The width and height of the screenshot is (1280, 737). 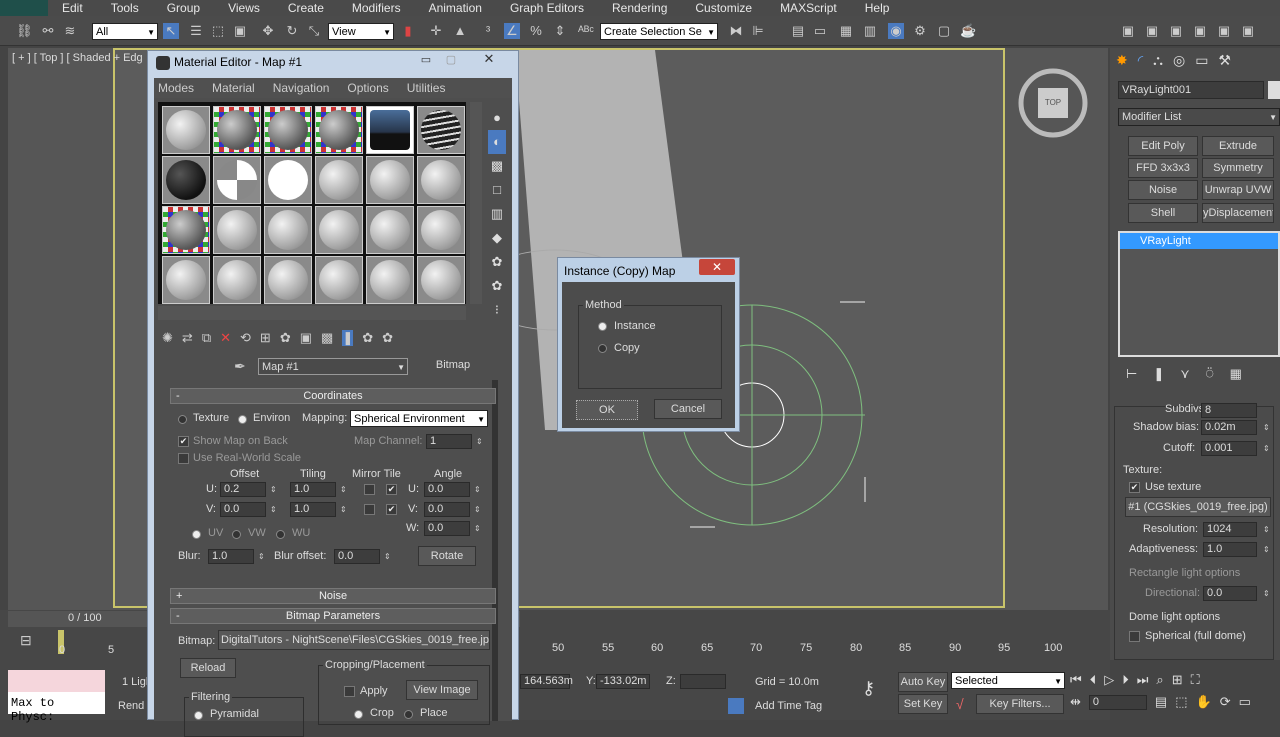 I want to click on object-color-swatch, so click(x=1274, y=90).